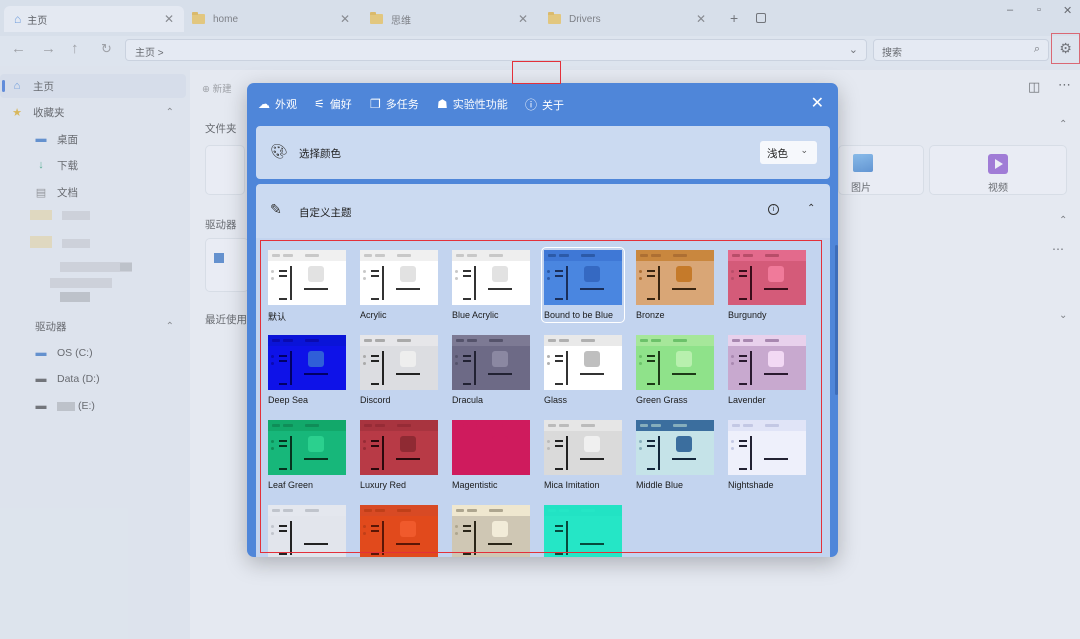 Image resolution: width=1080 pixels, height=639 pixels. I want to click on settings-tabs: ☁ 外观 ⚟ 偏好 ❐ 多任务 ☗ 实验性功能 ⓘ 关于 ✕, so click(542, 103).